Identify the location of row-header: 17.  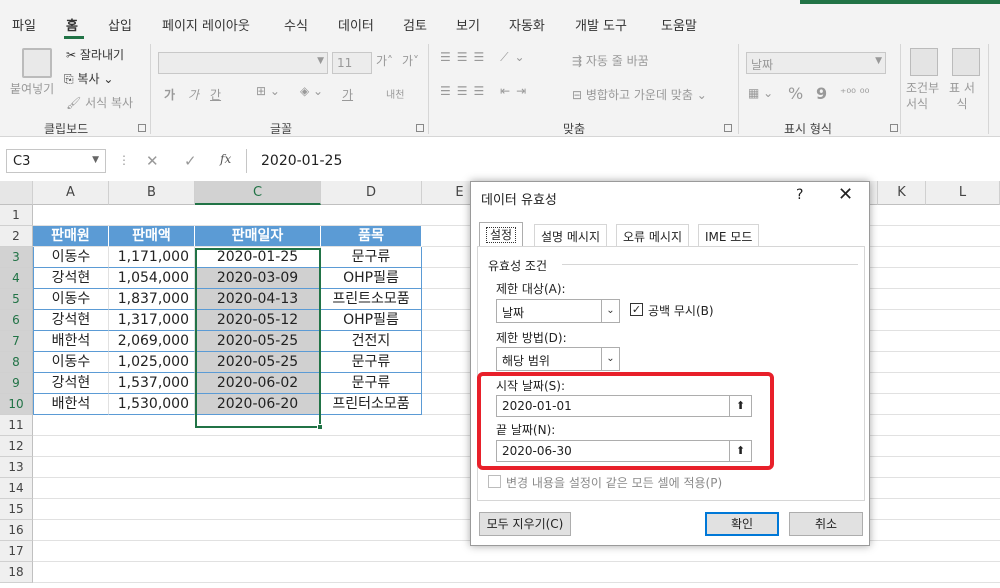
(16, 551).